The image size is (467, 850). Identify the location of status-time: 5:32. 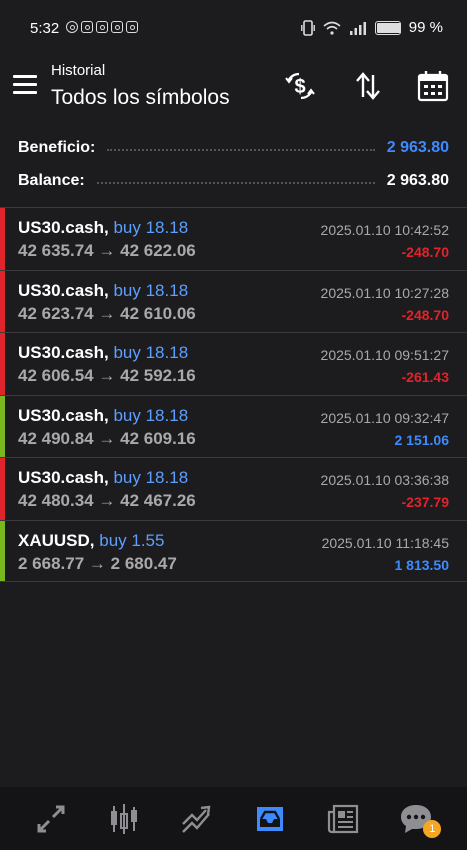
(45, 28).